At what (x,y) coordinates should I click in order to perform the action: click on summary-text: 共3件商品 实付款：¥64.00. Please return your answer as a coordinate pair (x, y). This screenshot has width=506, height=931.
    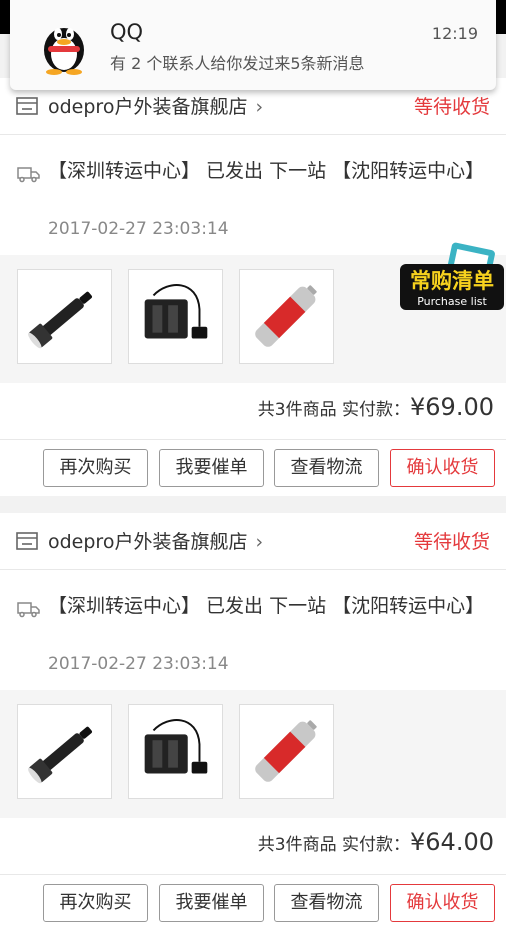
    Looking at the image, I should click on (376, 842).